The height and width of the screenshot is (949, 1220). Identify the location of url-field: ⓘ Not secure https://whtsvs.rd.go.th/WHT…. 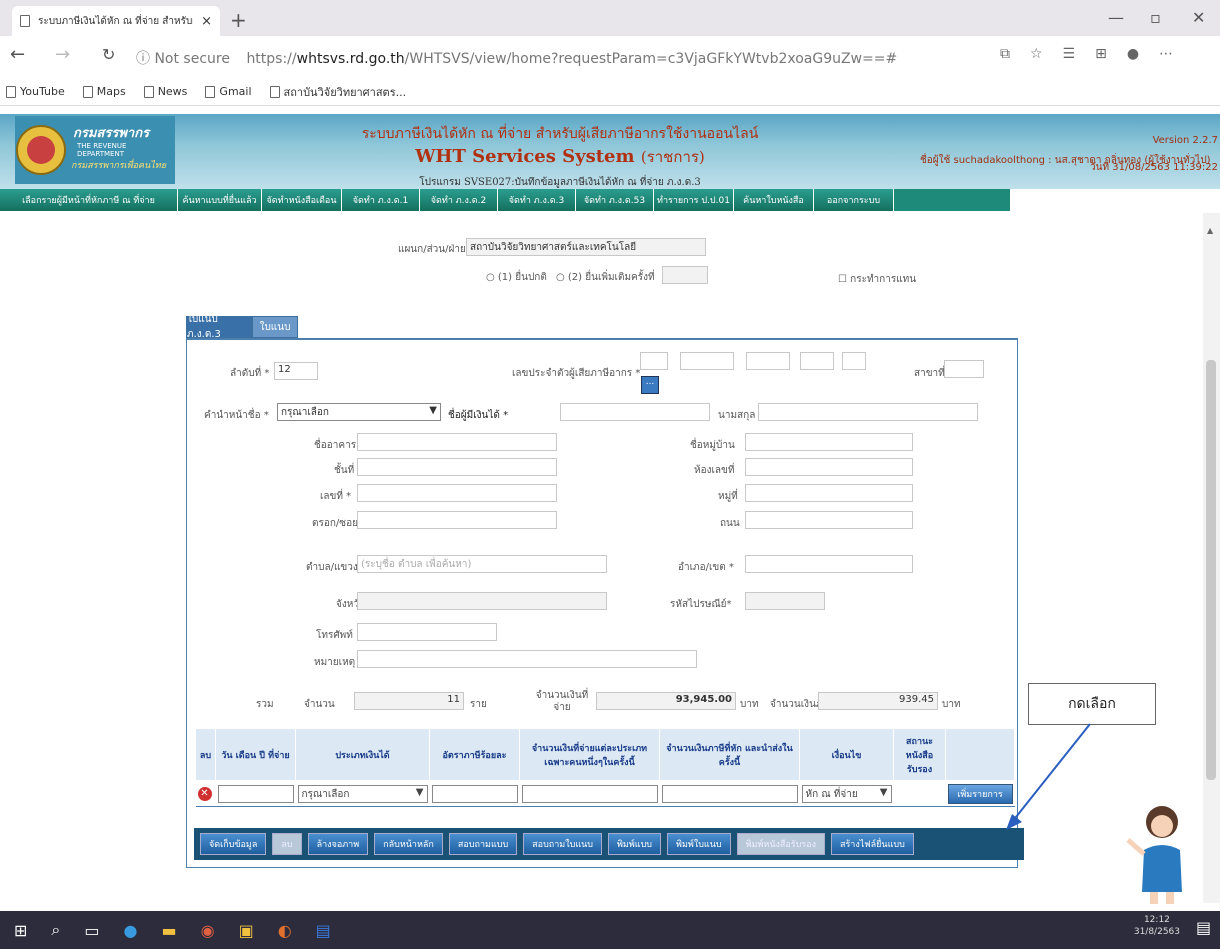
(516, 58).